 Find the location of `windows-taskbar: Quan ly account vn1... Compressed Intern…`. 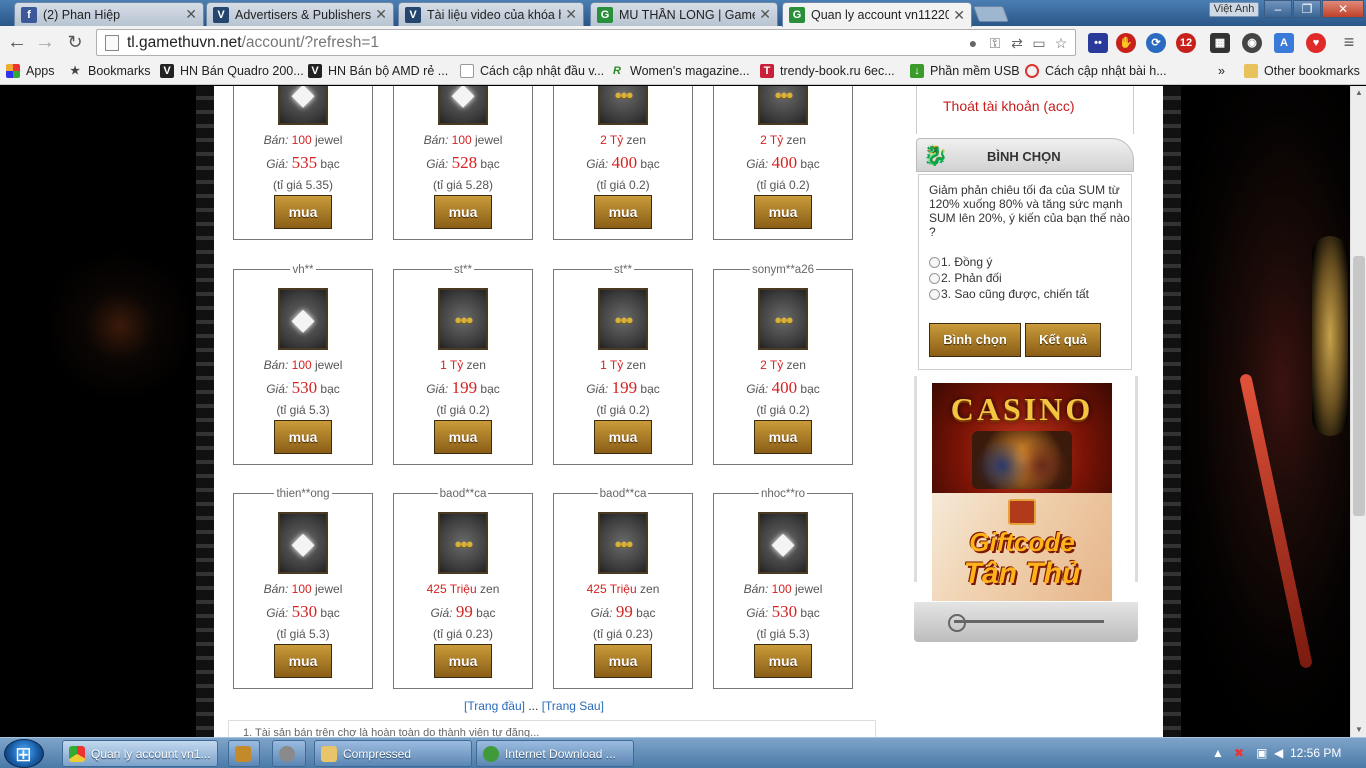

windows-taskbar: Quan ly account vn1... Compressed Intern… is located at coordinates (683, 752).